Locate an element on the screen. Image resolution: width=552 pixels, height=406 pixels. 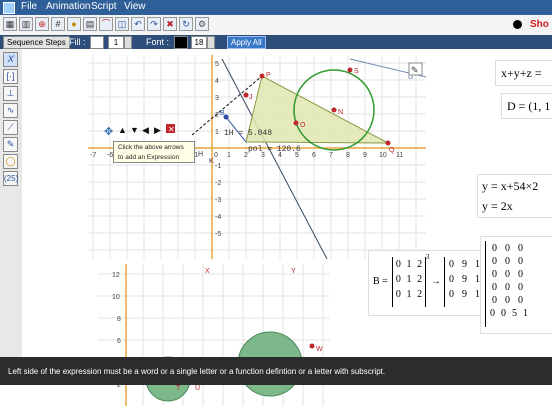
icon-toolbar: ▦ ▥ ⊕ # ● ▤ ⌒ ◫ ↶ ↷ ✖ ↻ ⚙ Sho is located at coordinates (276, 25).